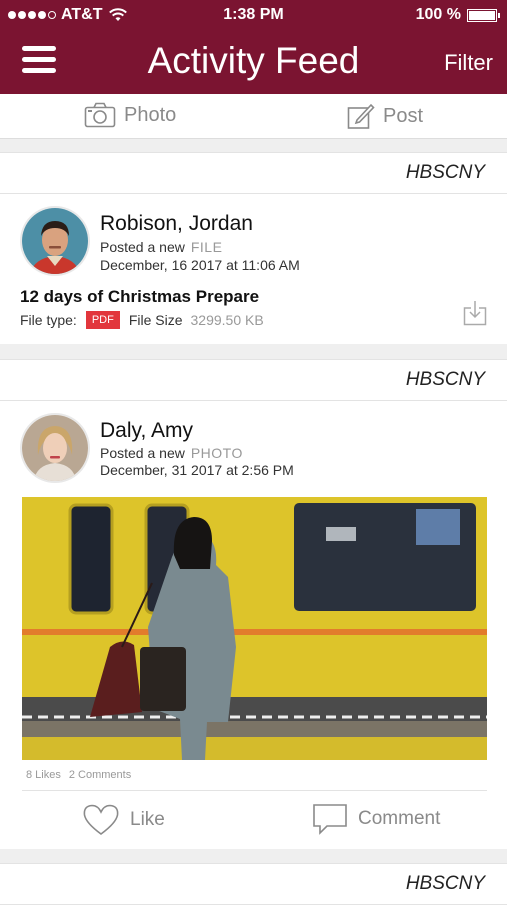 This screenshot has width=507, height=905. Describe the element at coordinates (200, 265) in the screenshot. I see `post-date: December, 16 2017 at 11:06 AM` at that location.